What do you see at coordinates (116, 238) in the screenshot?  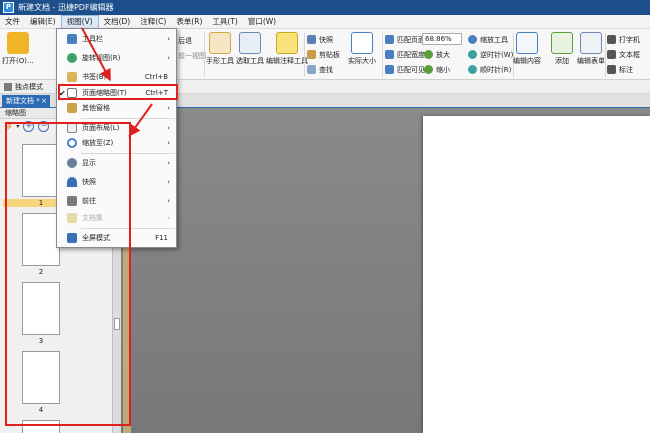 I see `menu-item-fullscreen: 全屏模式 F11` at bounding box center [116, 238].